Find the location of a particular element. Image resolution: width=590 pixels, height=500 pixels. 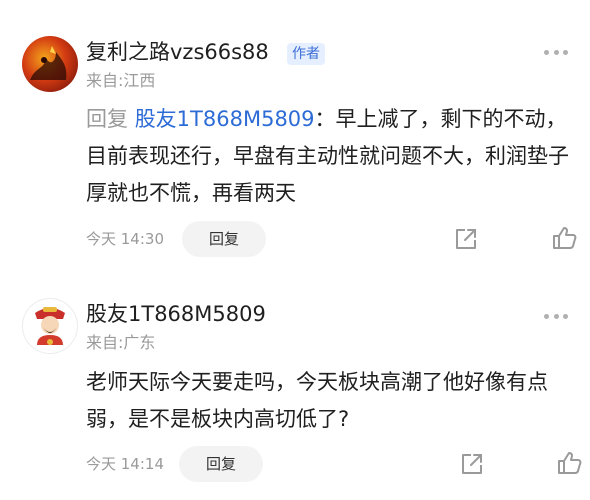

location-label: 来自:江西 is located at coordinates (121, 80).